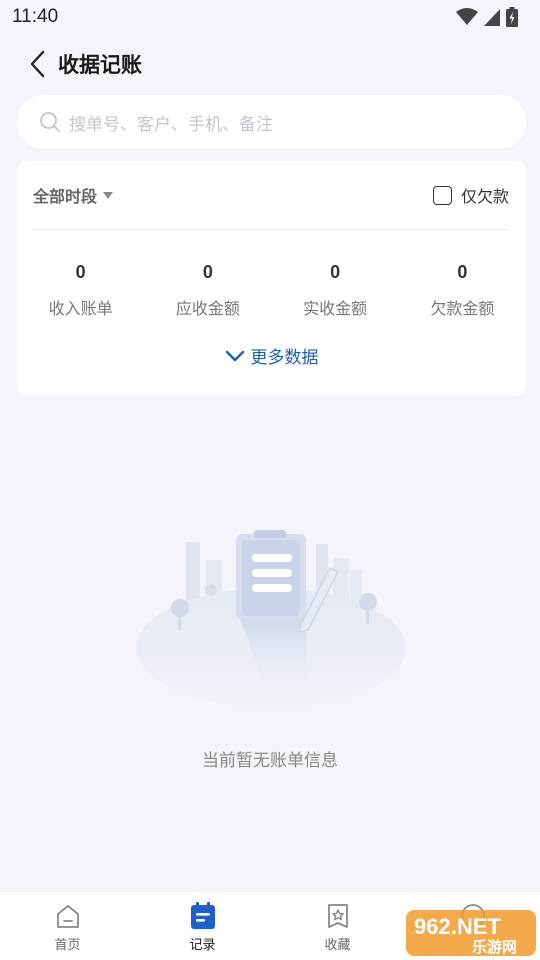 This screenshot has height=960, width=540. I want to click on search-icon, so click(50, 122).